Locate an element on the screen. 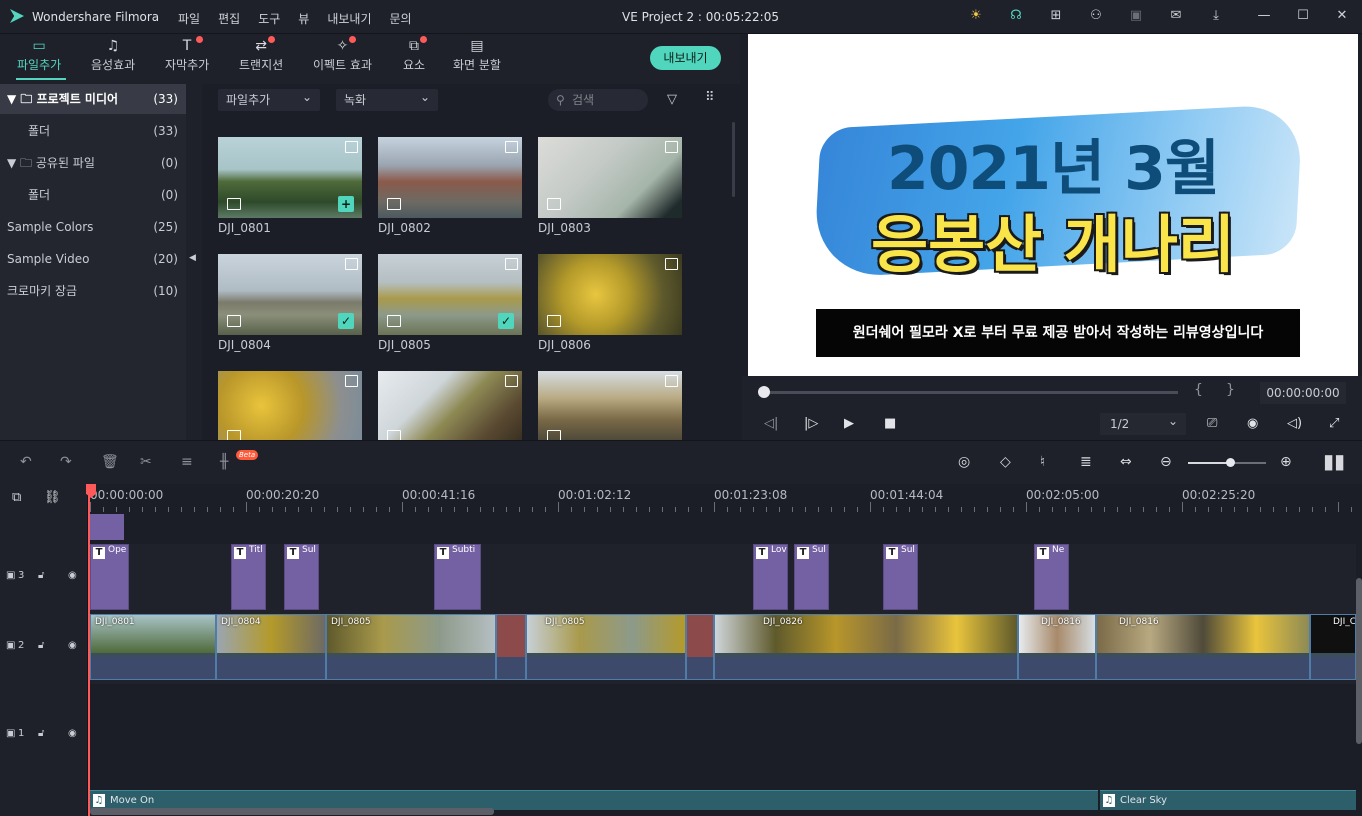 This screenshot has height=816, width=1362. video-clip: DJI_C is located at coordinates (1333, 647).